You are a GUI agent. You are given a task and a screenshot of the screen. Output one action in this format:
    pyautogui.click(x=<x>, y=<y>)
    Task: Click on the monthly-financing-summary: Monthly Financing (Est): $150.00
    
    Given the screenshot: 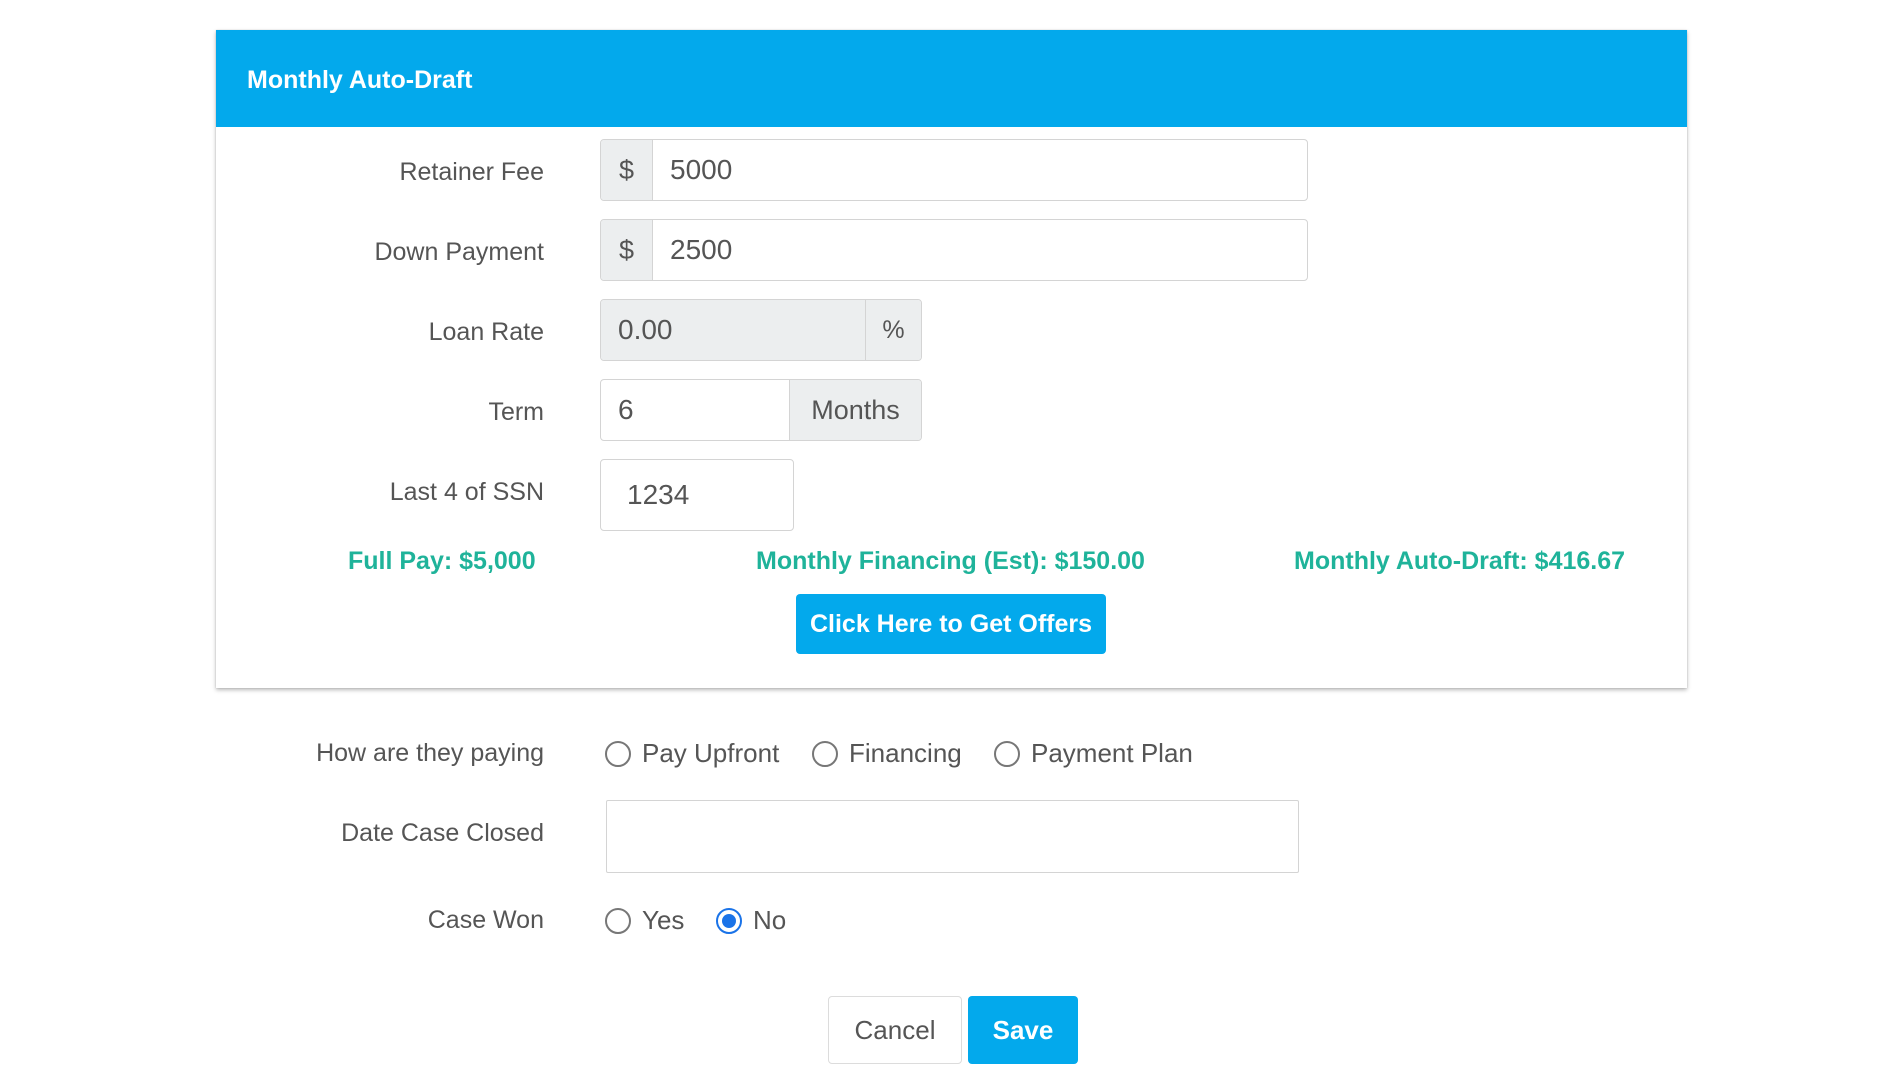 What is the action you would take?
    pyautogui.click(x=950, y=561)
    